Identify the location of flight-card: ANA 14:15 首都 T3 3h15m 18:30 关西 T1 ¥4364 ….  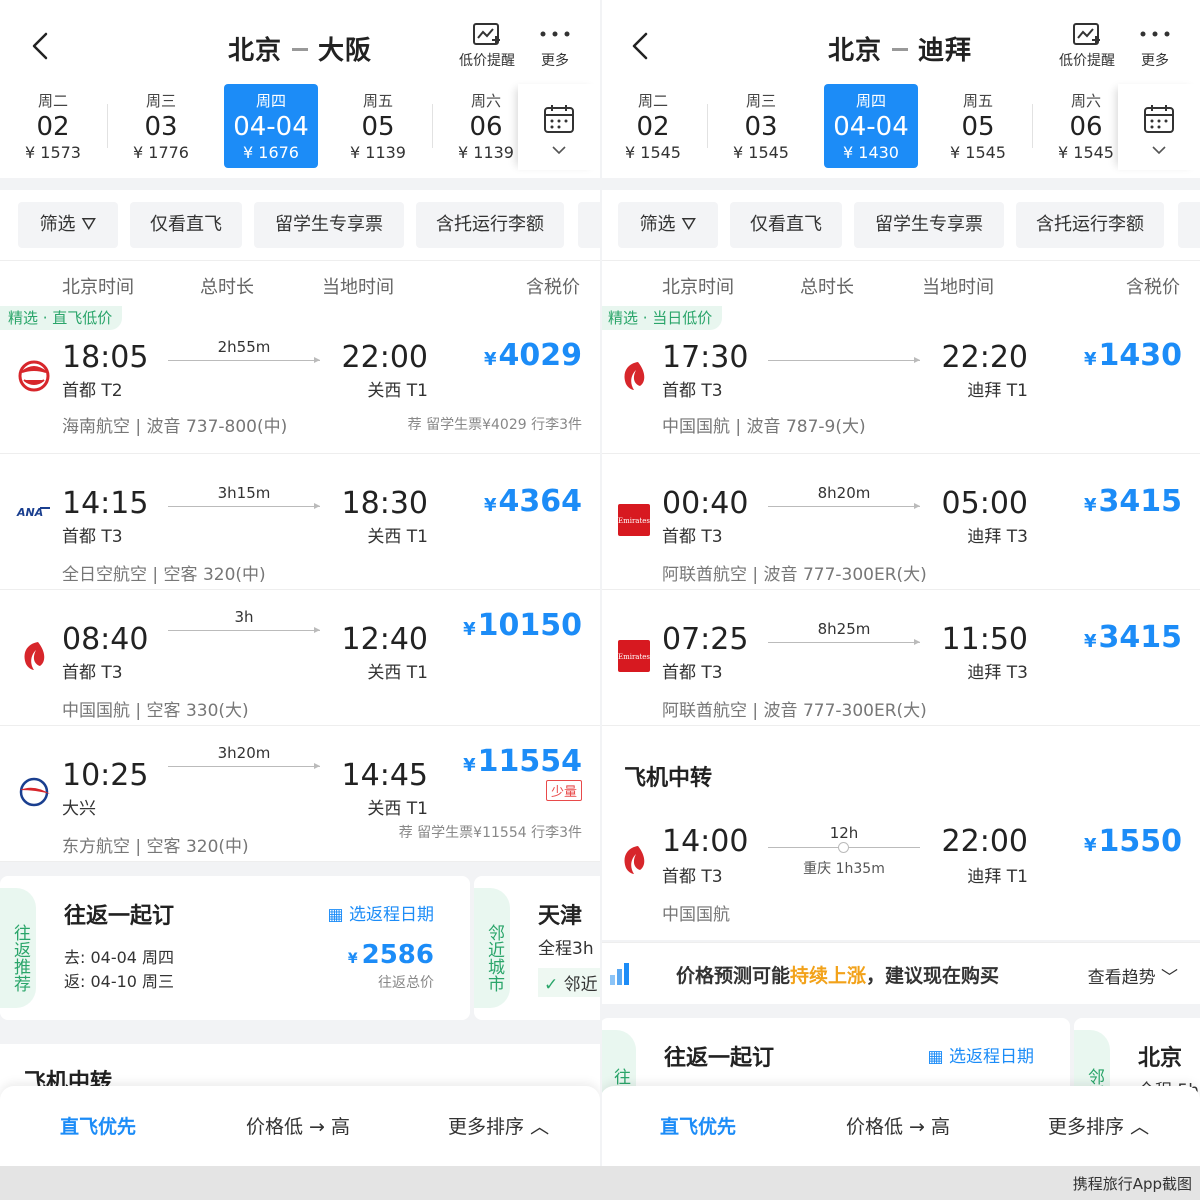
(300, 522).